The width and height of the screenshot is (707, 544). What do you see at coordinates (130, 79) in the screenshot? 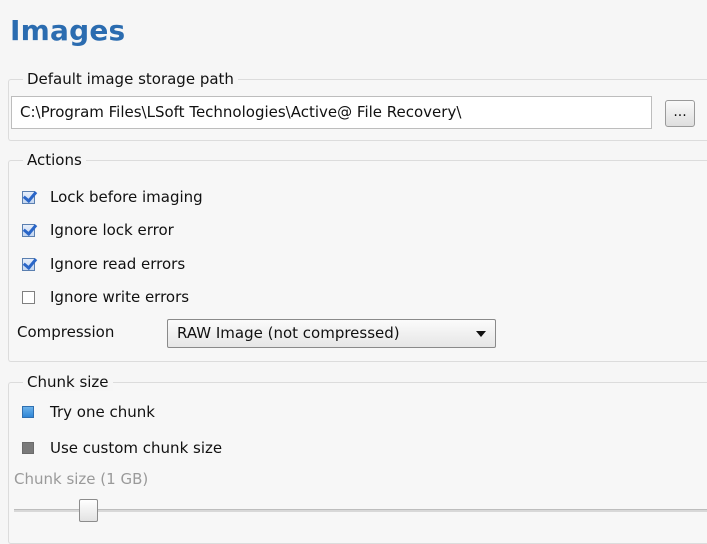
I see `storage-path-group-title: Default image storage path` at bounding box center [130, 79].